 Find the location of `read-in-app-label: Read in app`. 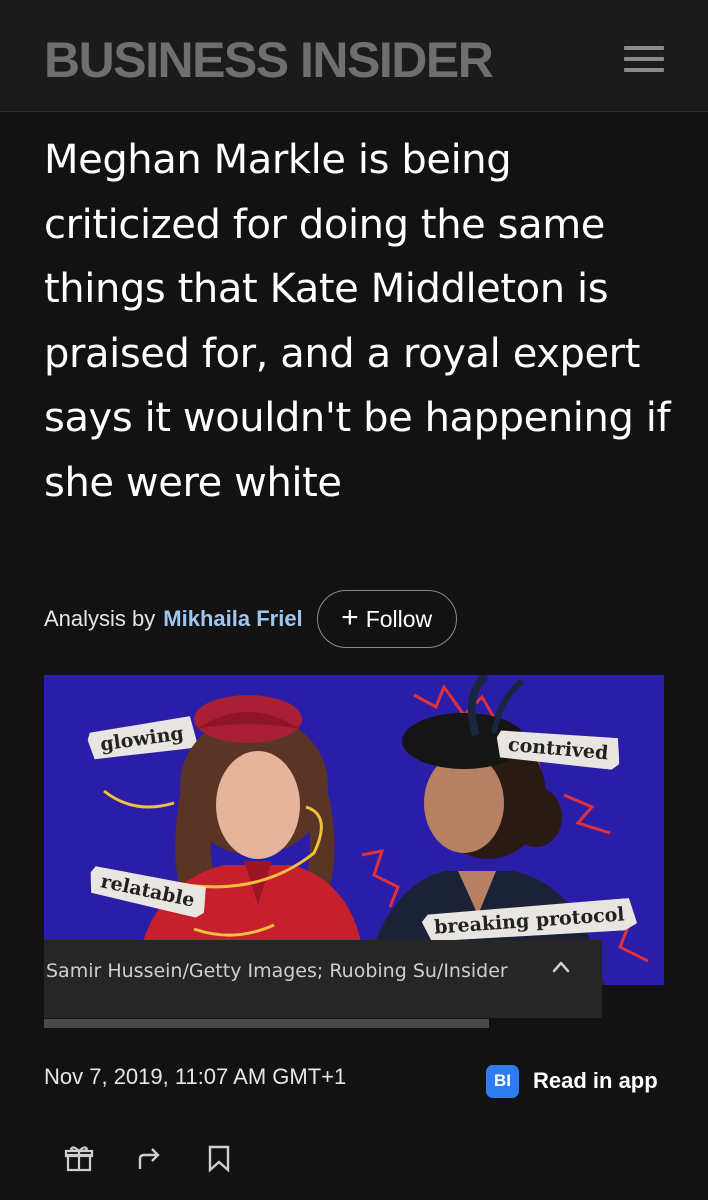

read-in-app-label: Read in app is located at coordinates (595, 1080).